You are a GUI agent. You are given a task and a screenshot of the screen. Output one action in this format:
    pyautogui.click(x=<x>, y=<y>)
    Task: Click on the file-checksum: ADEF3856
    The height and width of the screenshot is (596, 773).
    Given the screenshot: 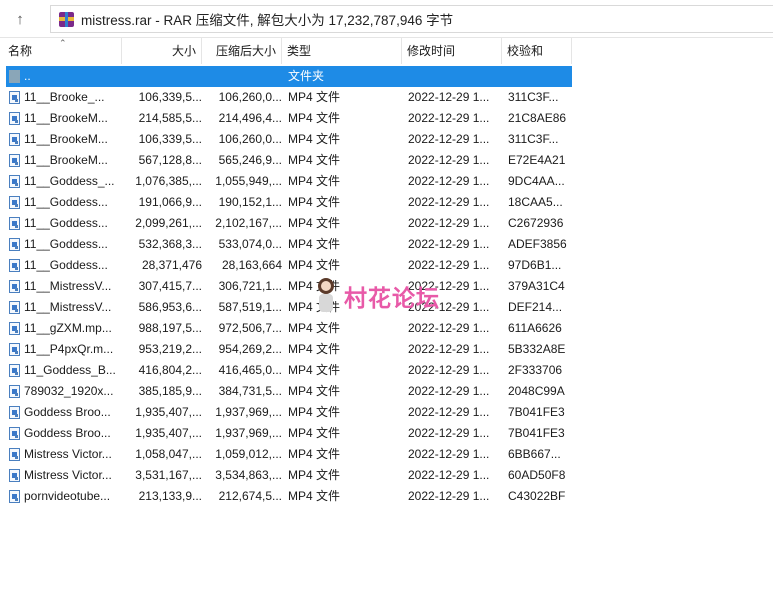 What is the action you would take?
    pyautogui.click(x=537, y=244)
    